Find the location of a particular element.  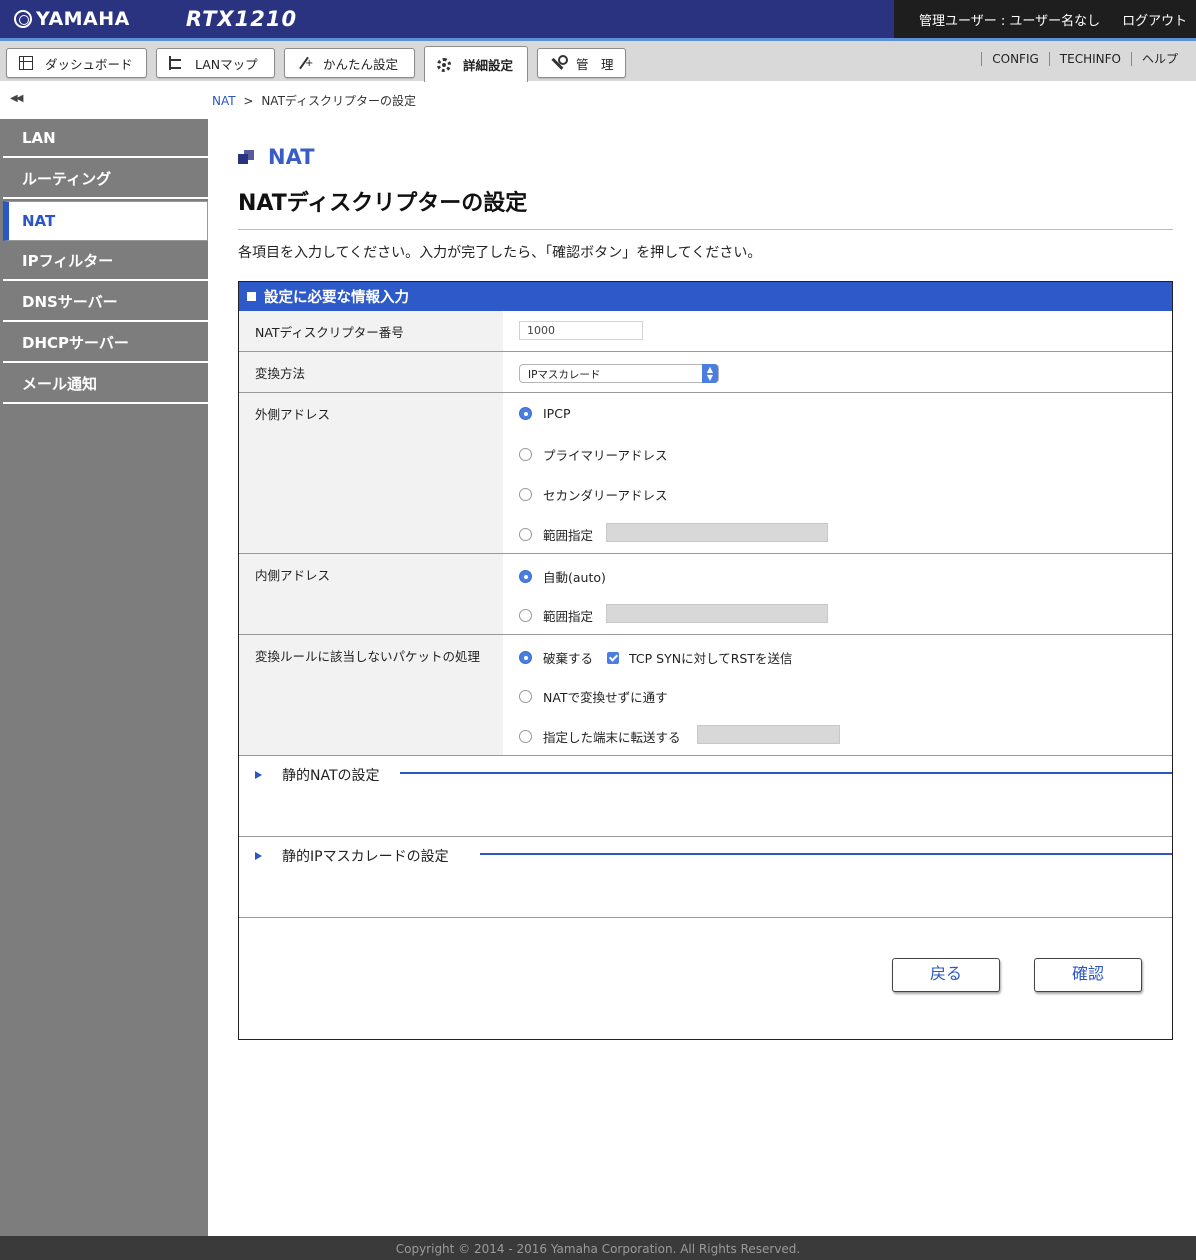

back-button: 戻る is located at coordinates (946, 975).